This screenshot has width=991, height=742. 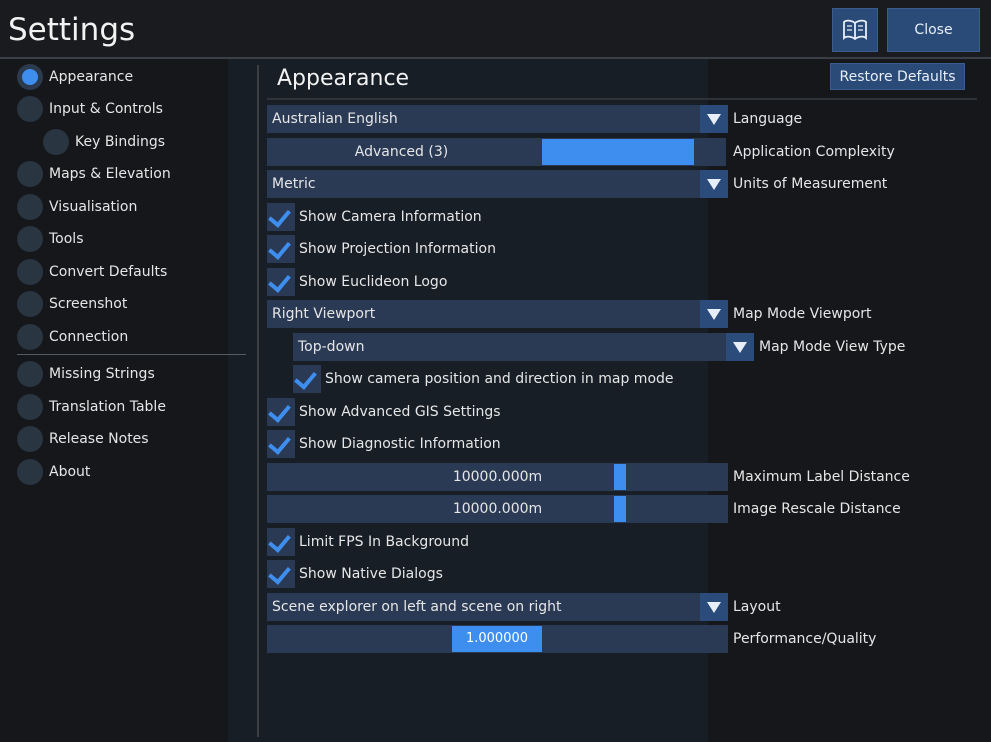 I want to click on sidebar-item-about: About, so click(x=53, y=472).